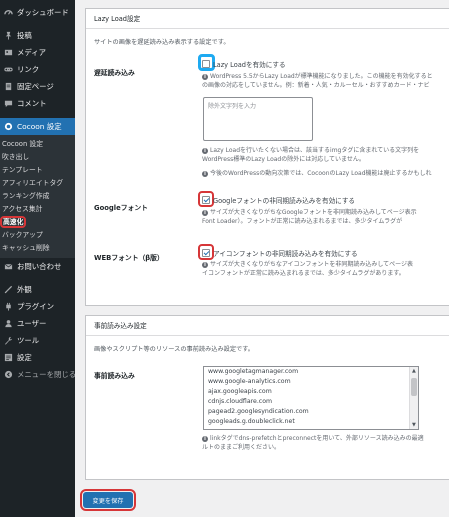  I want to click on brush-icon, so click(8, 289).